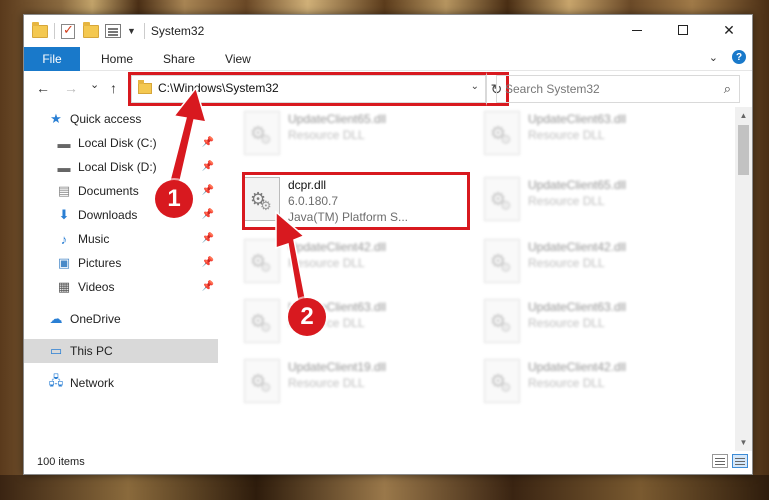  Describe the element at coordinates (307, 317) in the screenshot. I see `step-2-badge: 2` at that location.